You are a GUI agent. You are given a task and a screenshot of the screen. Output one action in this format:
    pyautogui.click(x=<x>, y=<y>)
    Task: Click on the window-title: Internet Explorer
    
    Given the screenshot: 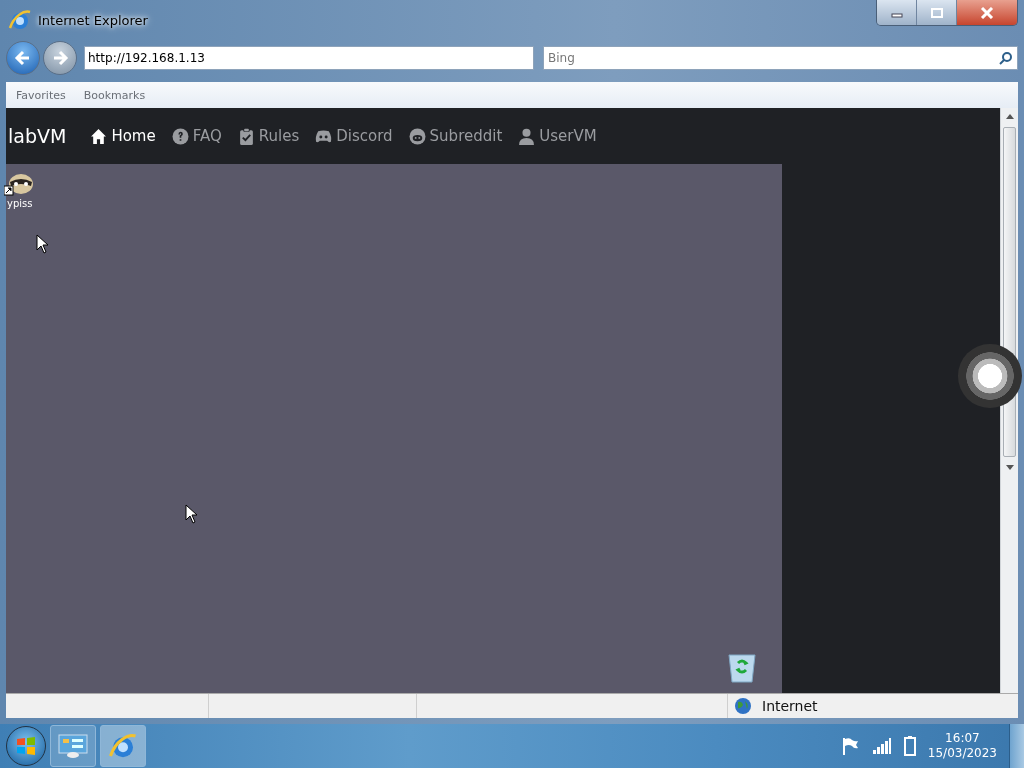 What is the action you would take?
    pyautogui.click(x=93, y=20)
    